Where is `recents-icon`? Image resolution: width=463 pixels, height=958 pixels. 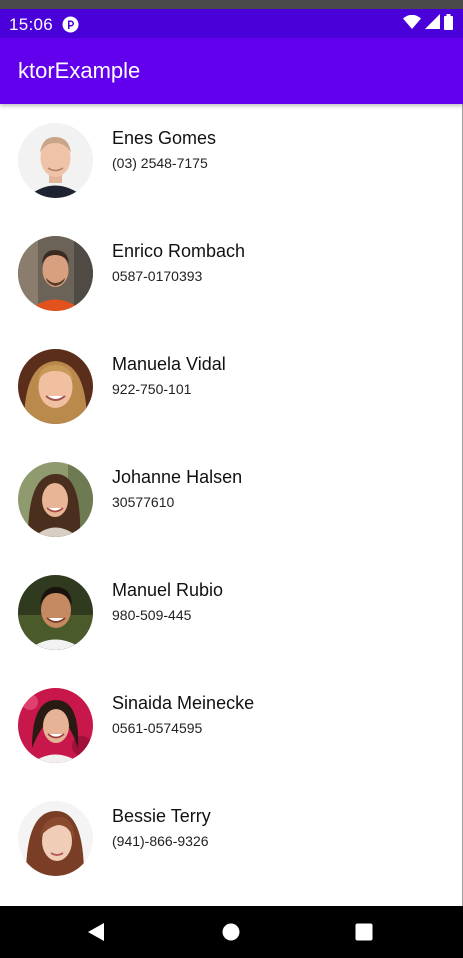 recents-icon is located at coordinates (364, 932).